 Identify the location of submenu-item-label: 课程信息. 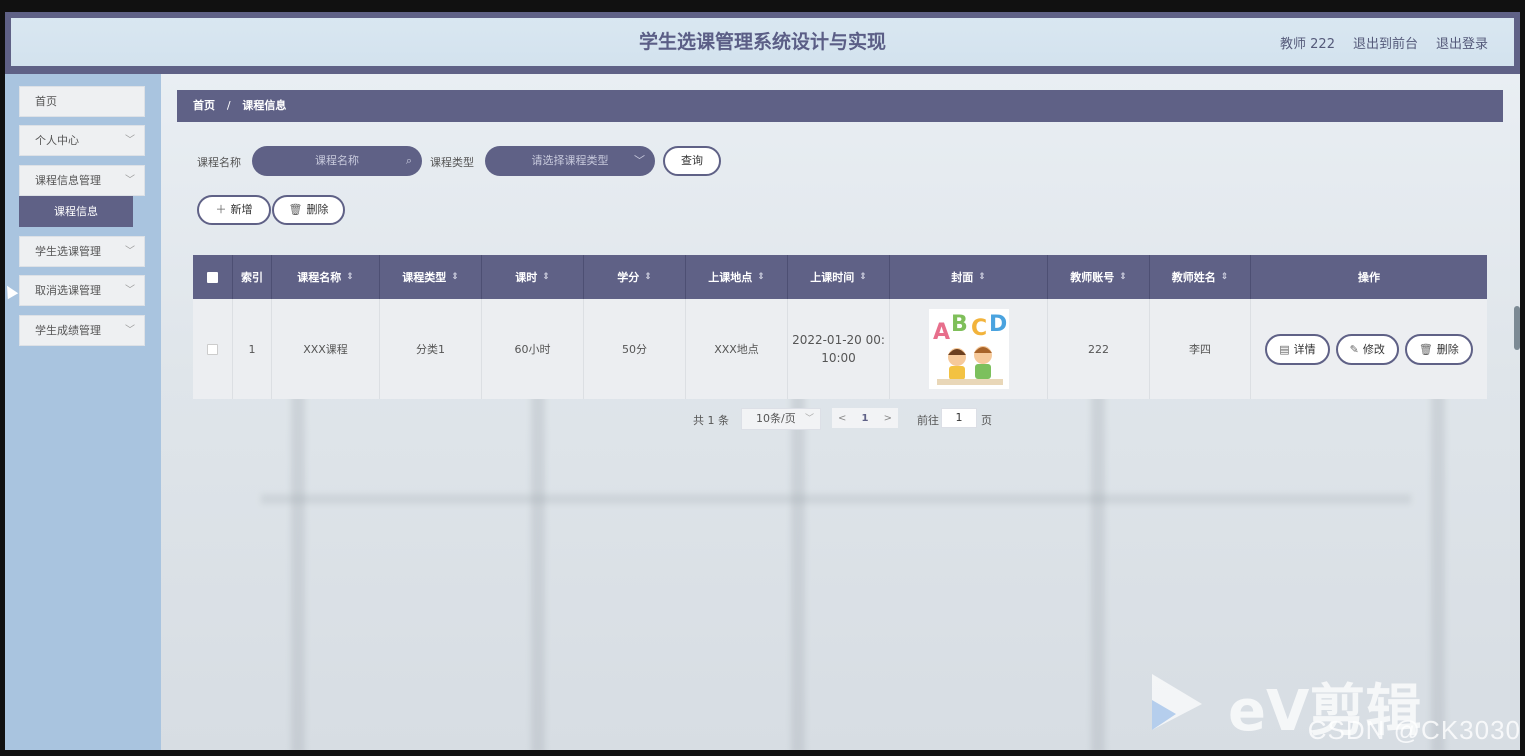
(76, 211).